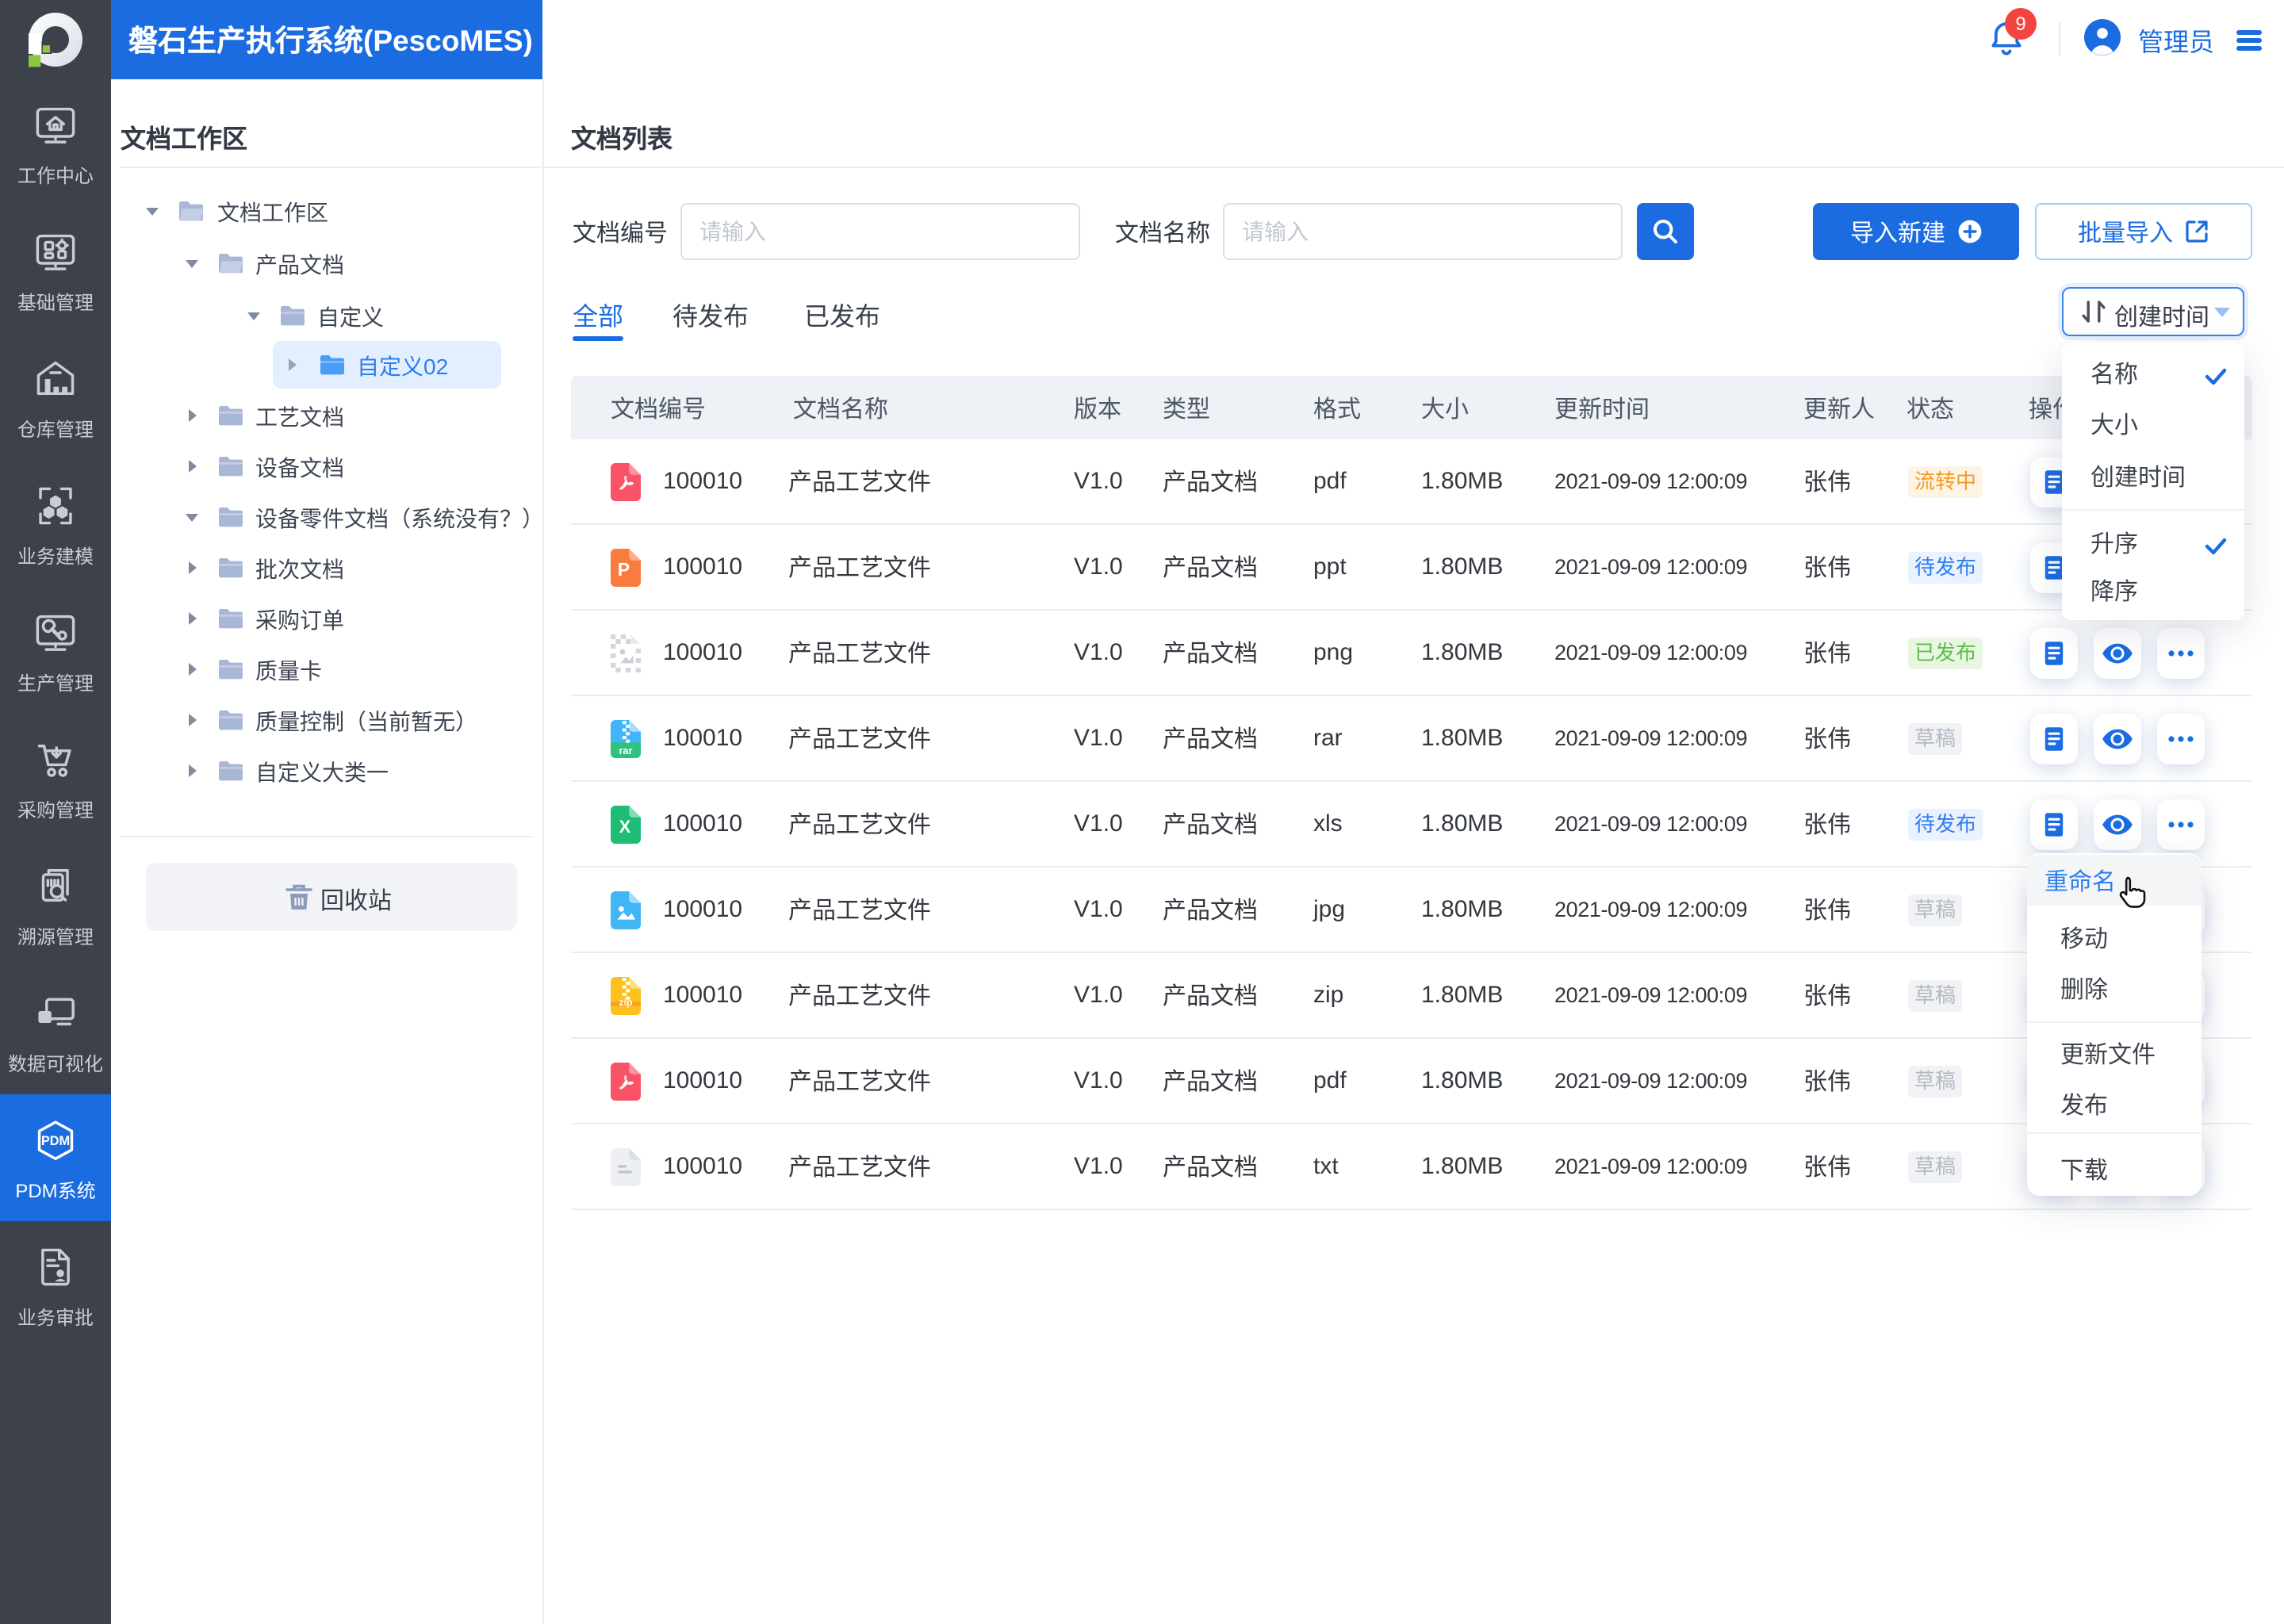 The image size is (2284, 1624). I want to click on svg-text: PDM, so click(55, 1141).